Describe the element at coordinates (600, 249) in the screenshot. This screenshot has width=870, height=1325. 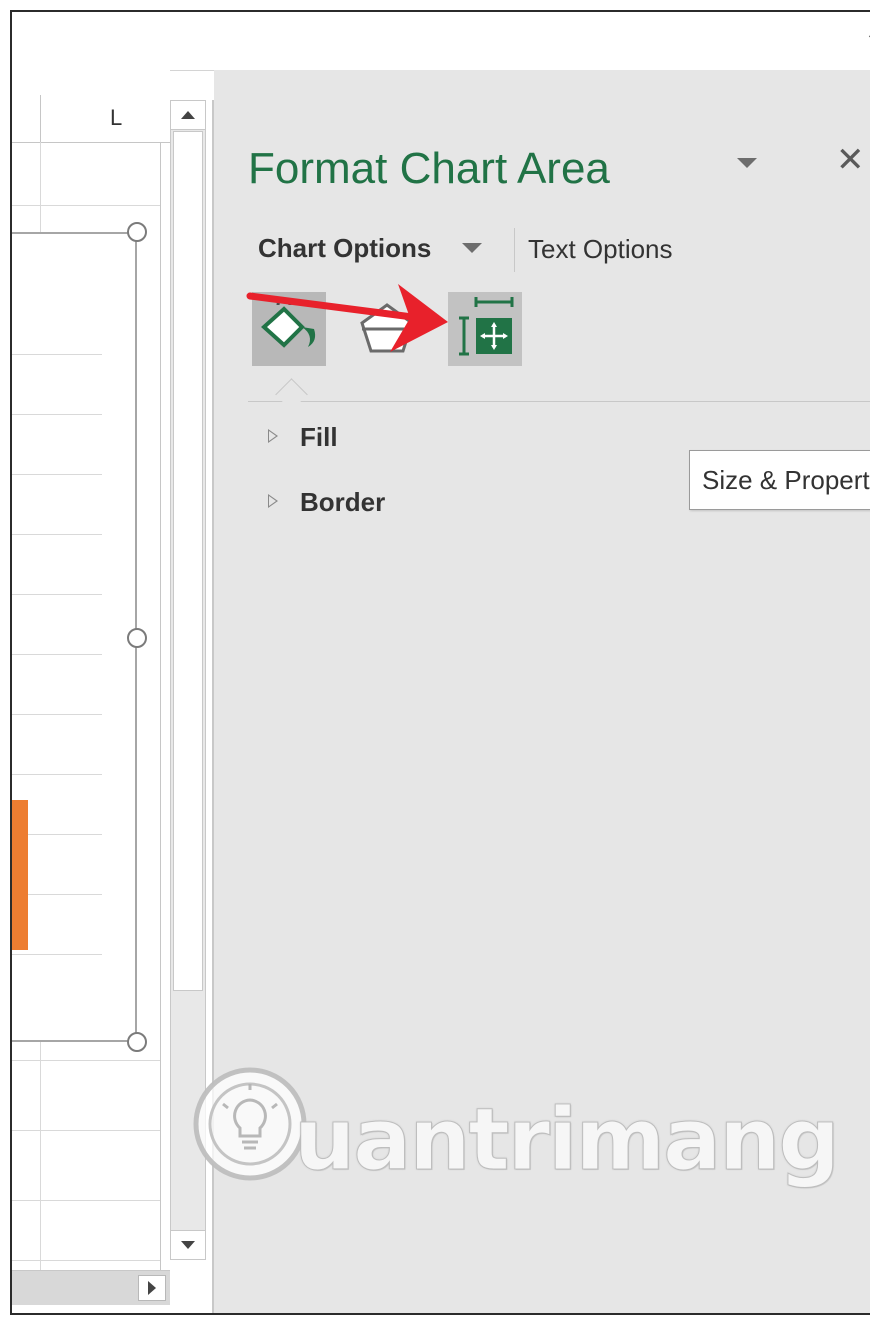
I see `text-options-tab: Text Options` at that location.